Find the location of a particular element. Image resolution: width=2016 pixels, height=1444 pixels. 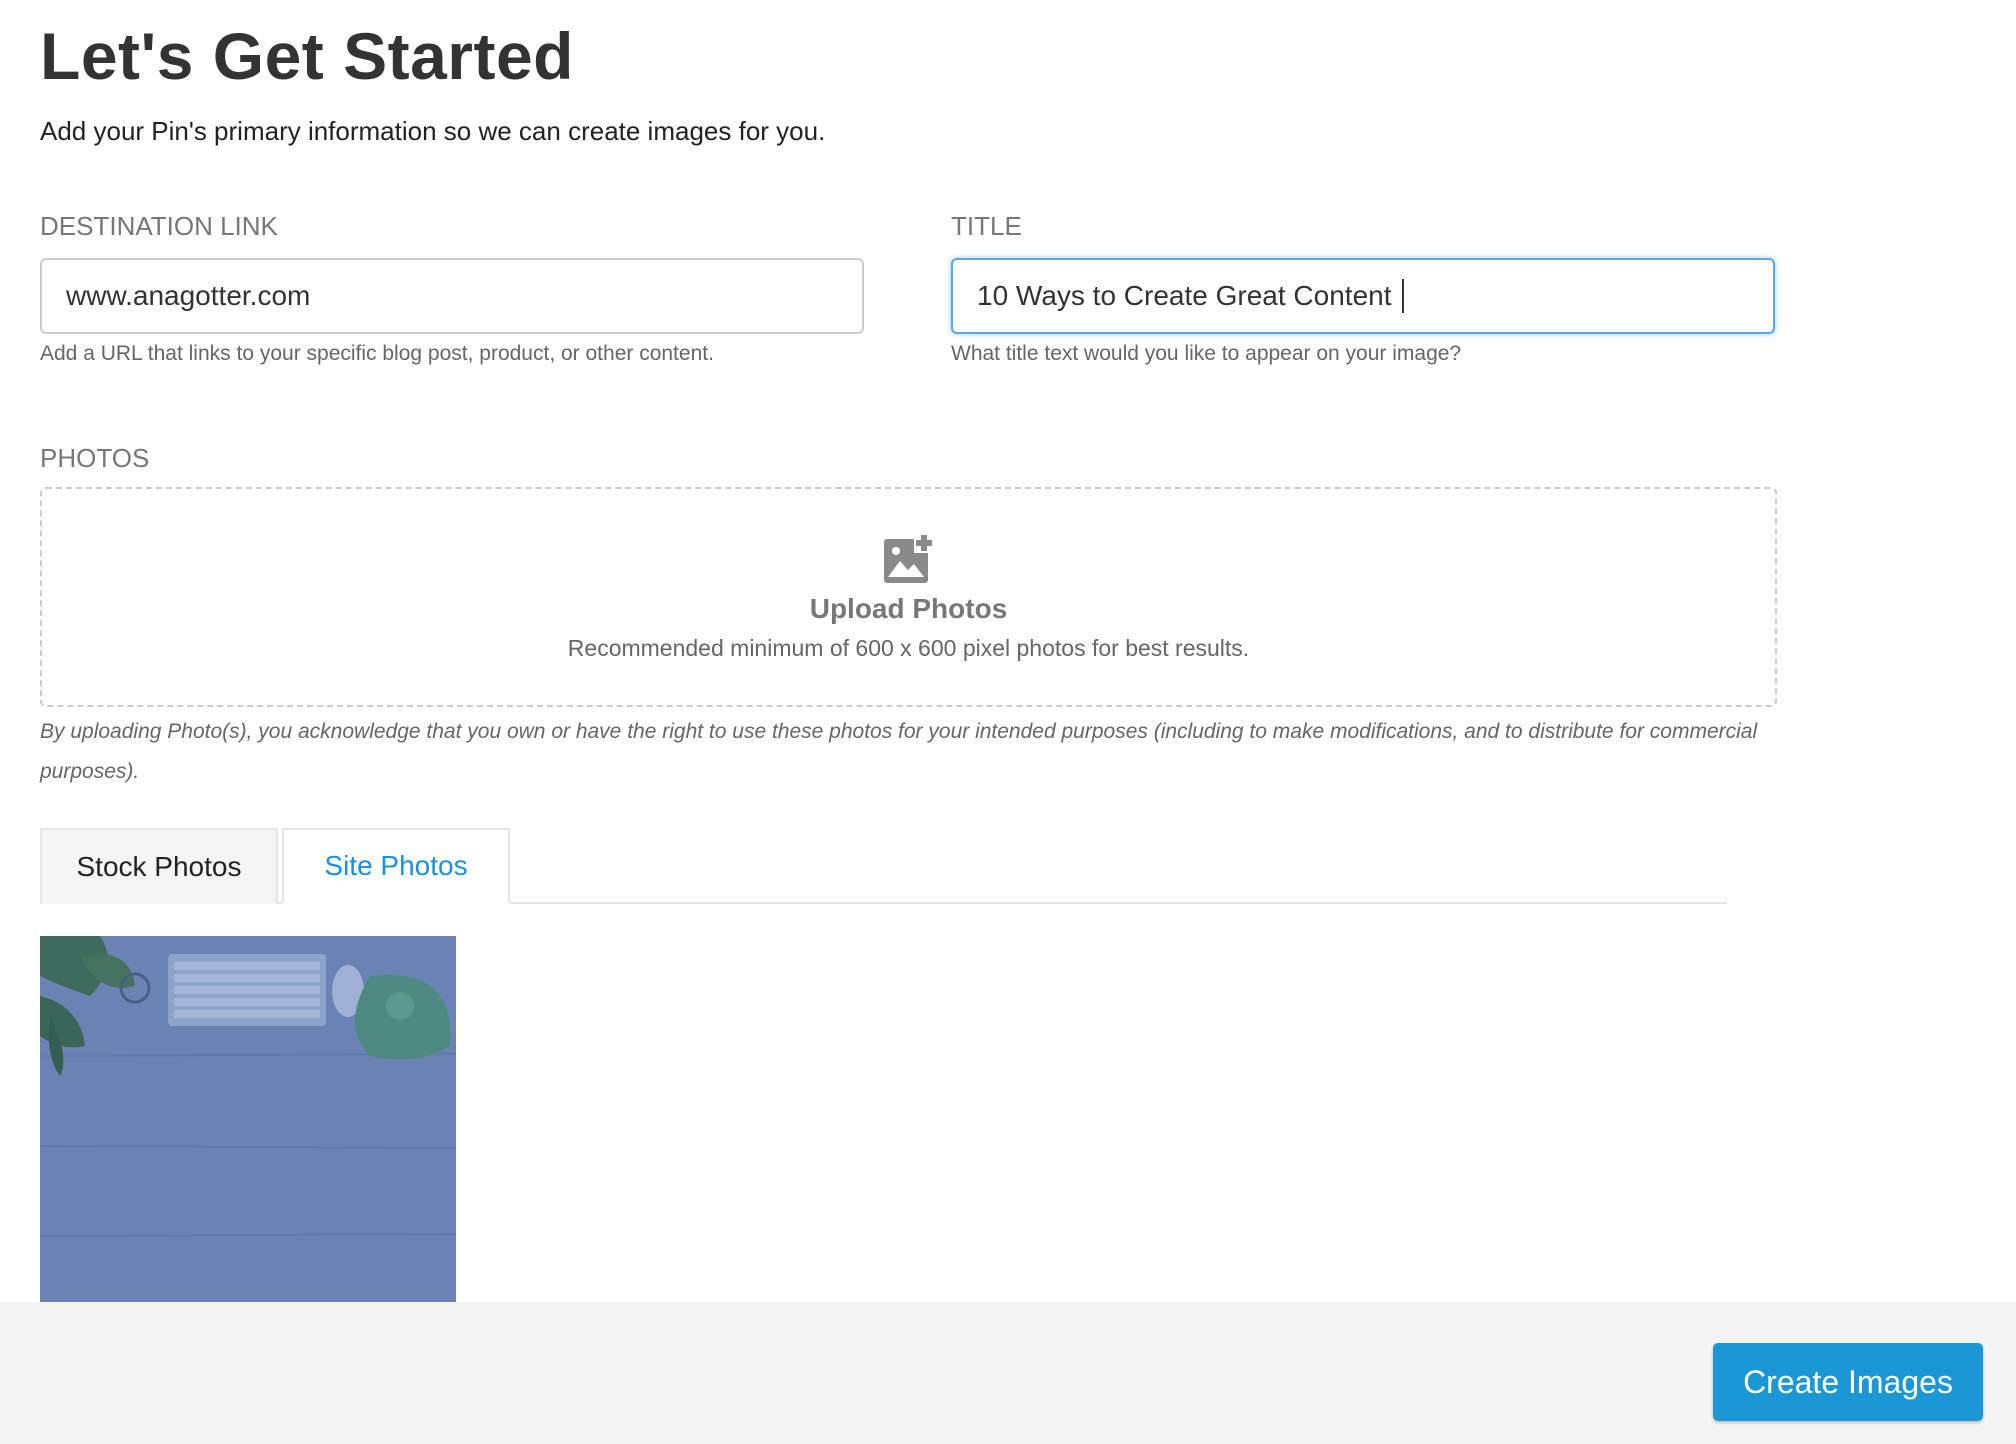

desk-photo-image is located at coordinates (248, 1119).